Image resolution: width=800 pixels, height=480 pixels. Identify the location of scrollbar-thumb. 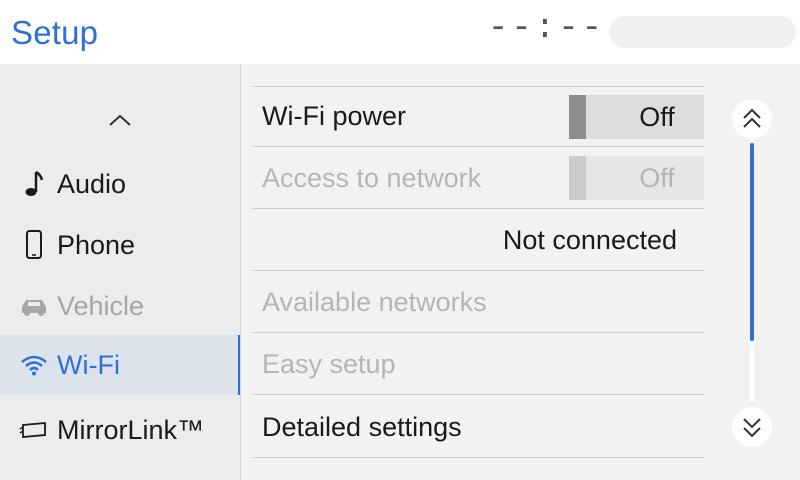
(752, 242).